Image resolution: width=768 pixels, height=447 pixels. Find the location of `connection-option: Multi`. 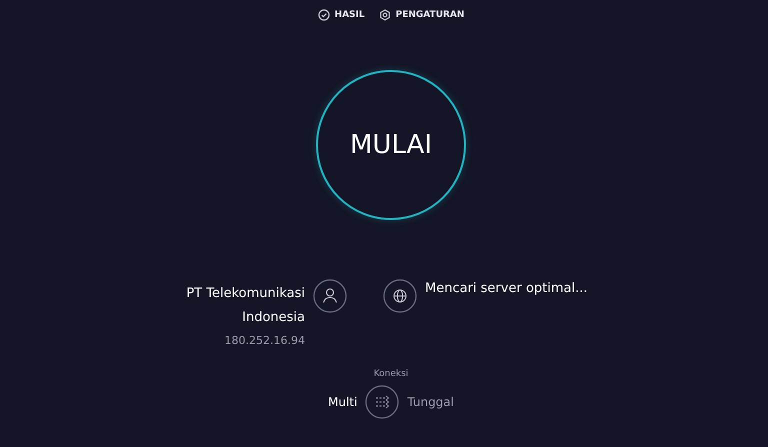

connection-option: Multi is located at coordinates (343, 402).